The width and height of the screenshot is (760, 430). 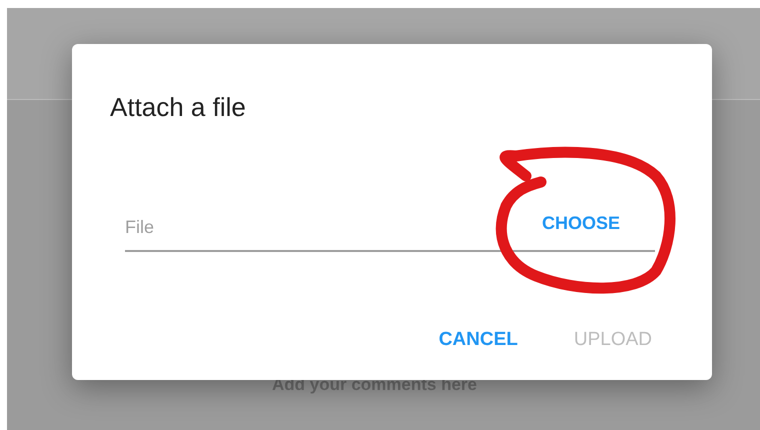 I want to click on cancel-button: CANCEL, so click(x=478, y=340).